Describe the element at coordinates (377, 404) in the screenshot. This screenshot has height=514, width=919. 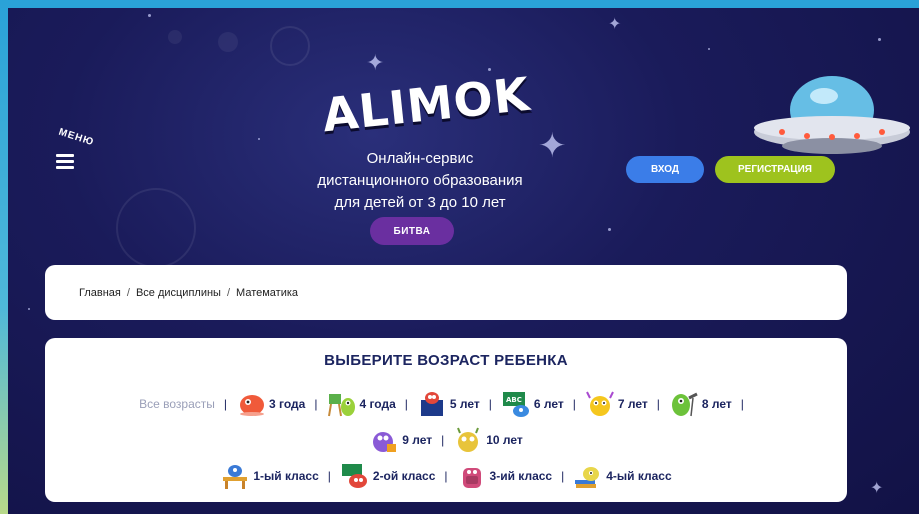
I see `age-label: 4 года` at that location.